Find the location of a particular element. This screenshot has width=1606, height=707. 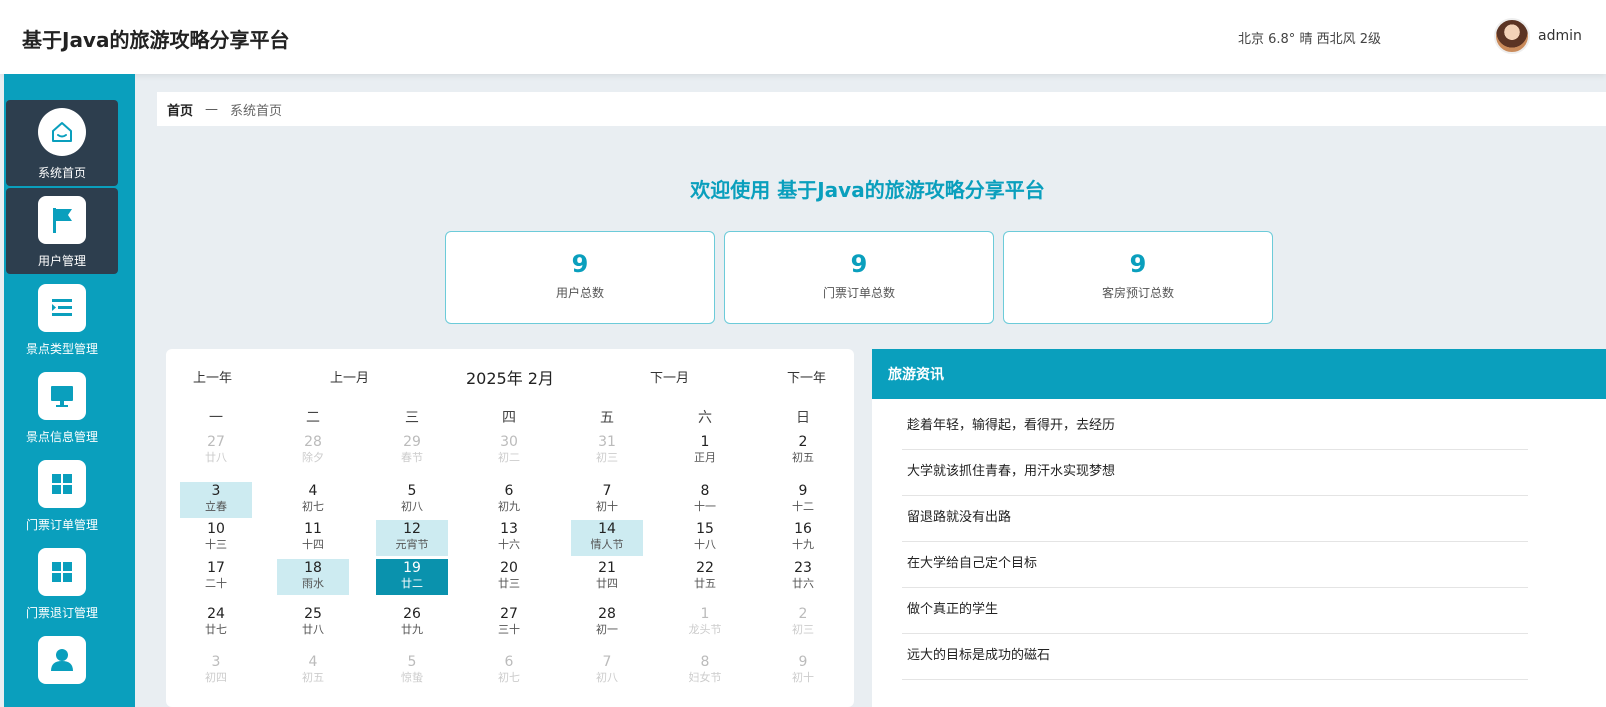

calendar-day: 18 雨水 is located at coordinates (313, 577).